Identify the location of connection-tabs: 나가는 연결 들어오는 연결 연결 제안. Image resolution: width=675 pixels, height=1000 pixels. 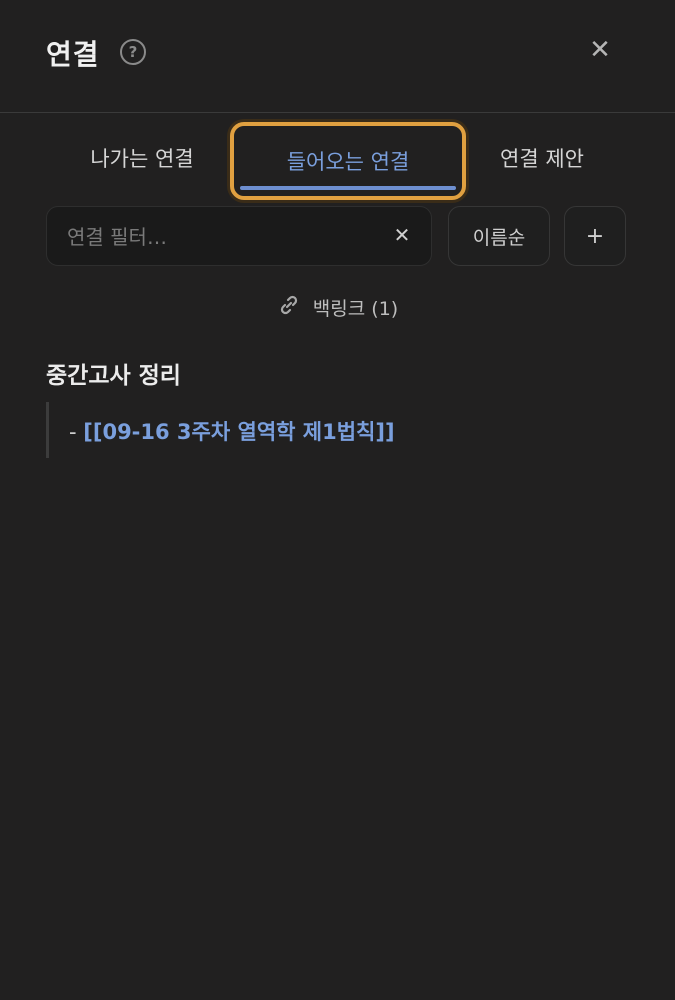
(337, 159).